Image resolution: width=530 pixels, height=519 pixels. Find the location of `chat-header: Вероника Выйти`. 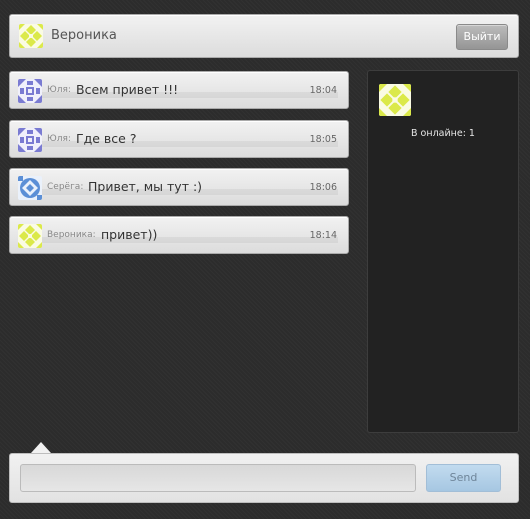

chat-header: Вероника Выйти is located at coordinates (264, 36).